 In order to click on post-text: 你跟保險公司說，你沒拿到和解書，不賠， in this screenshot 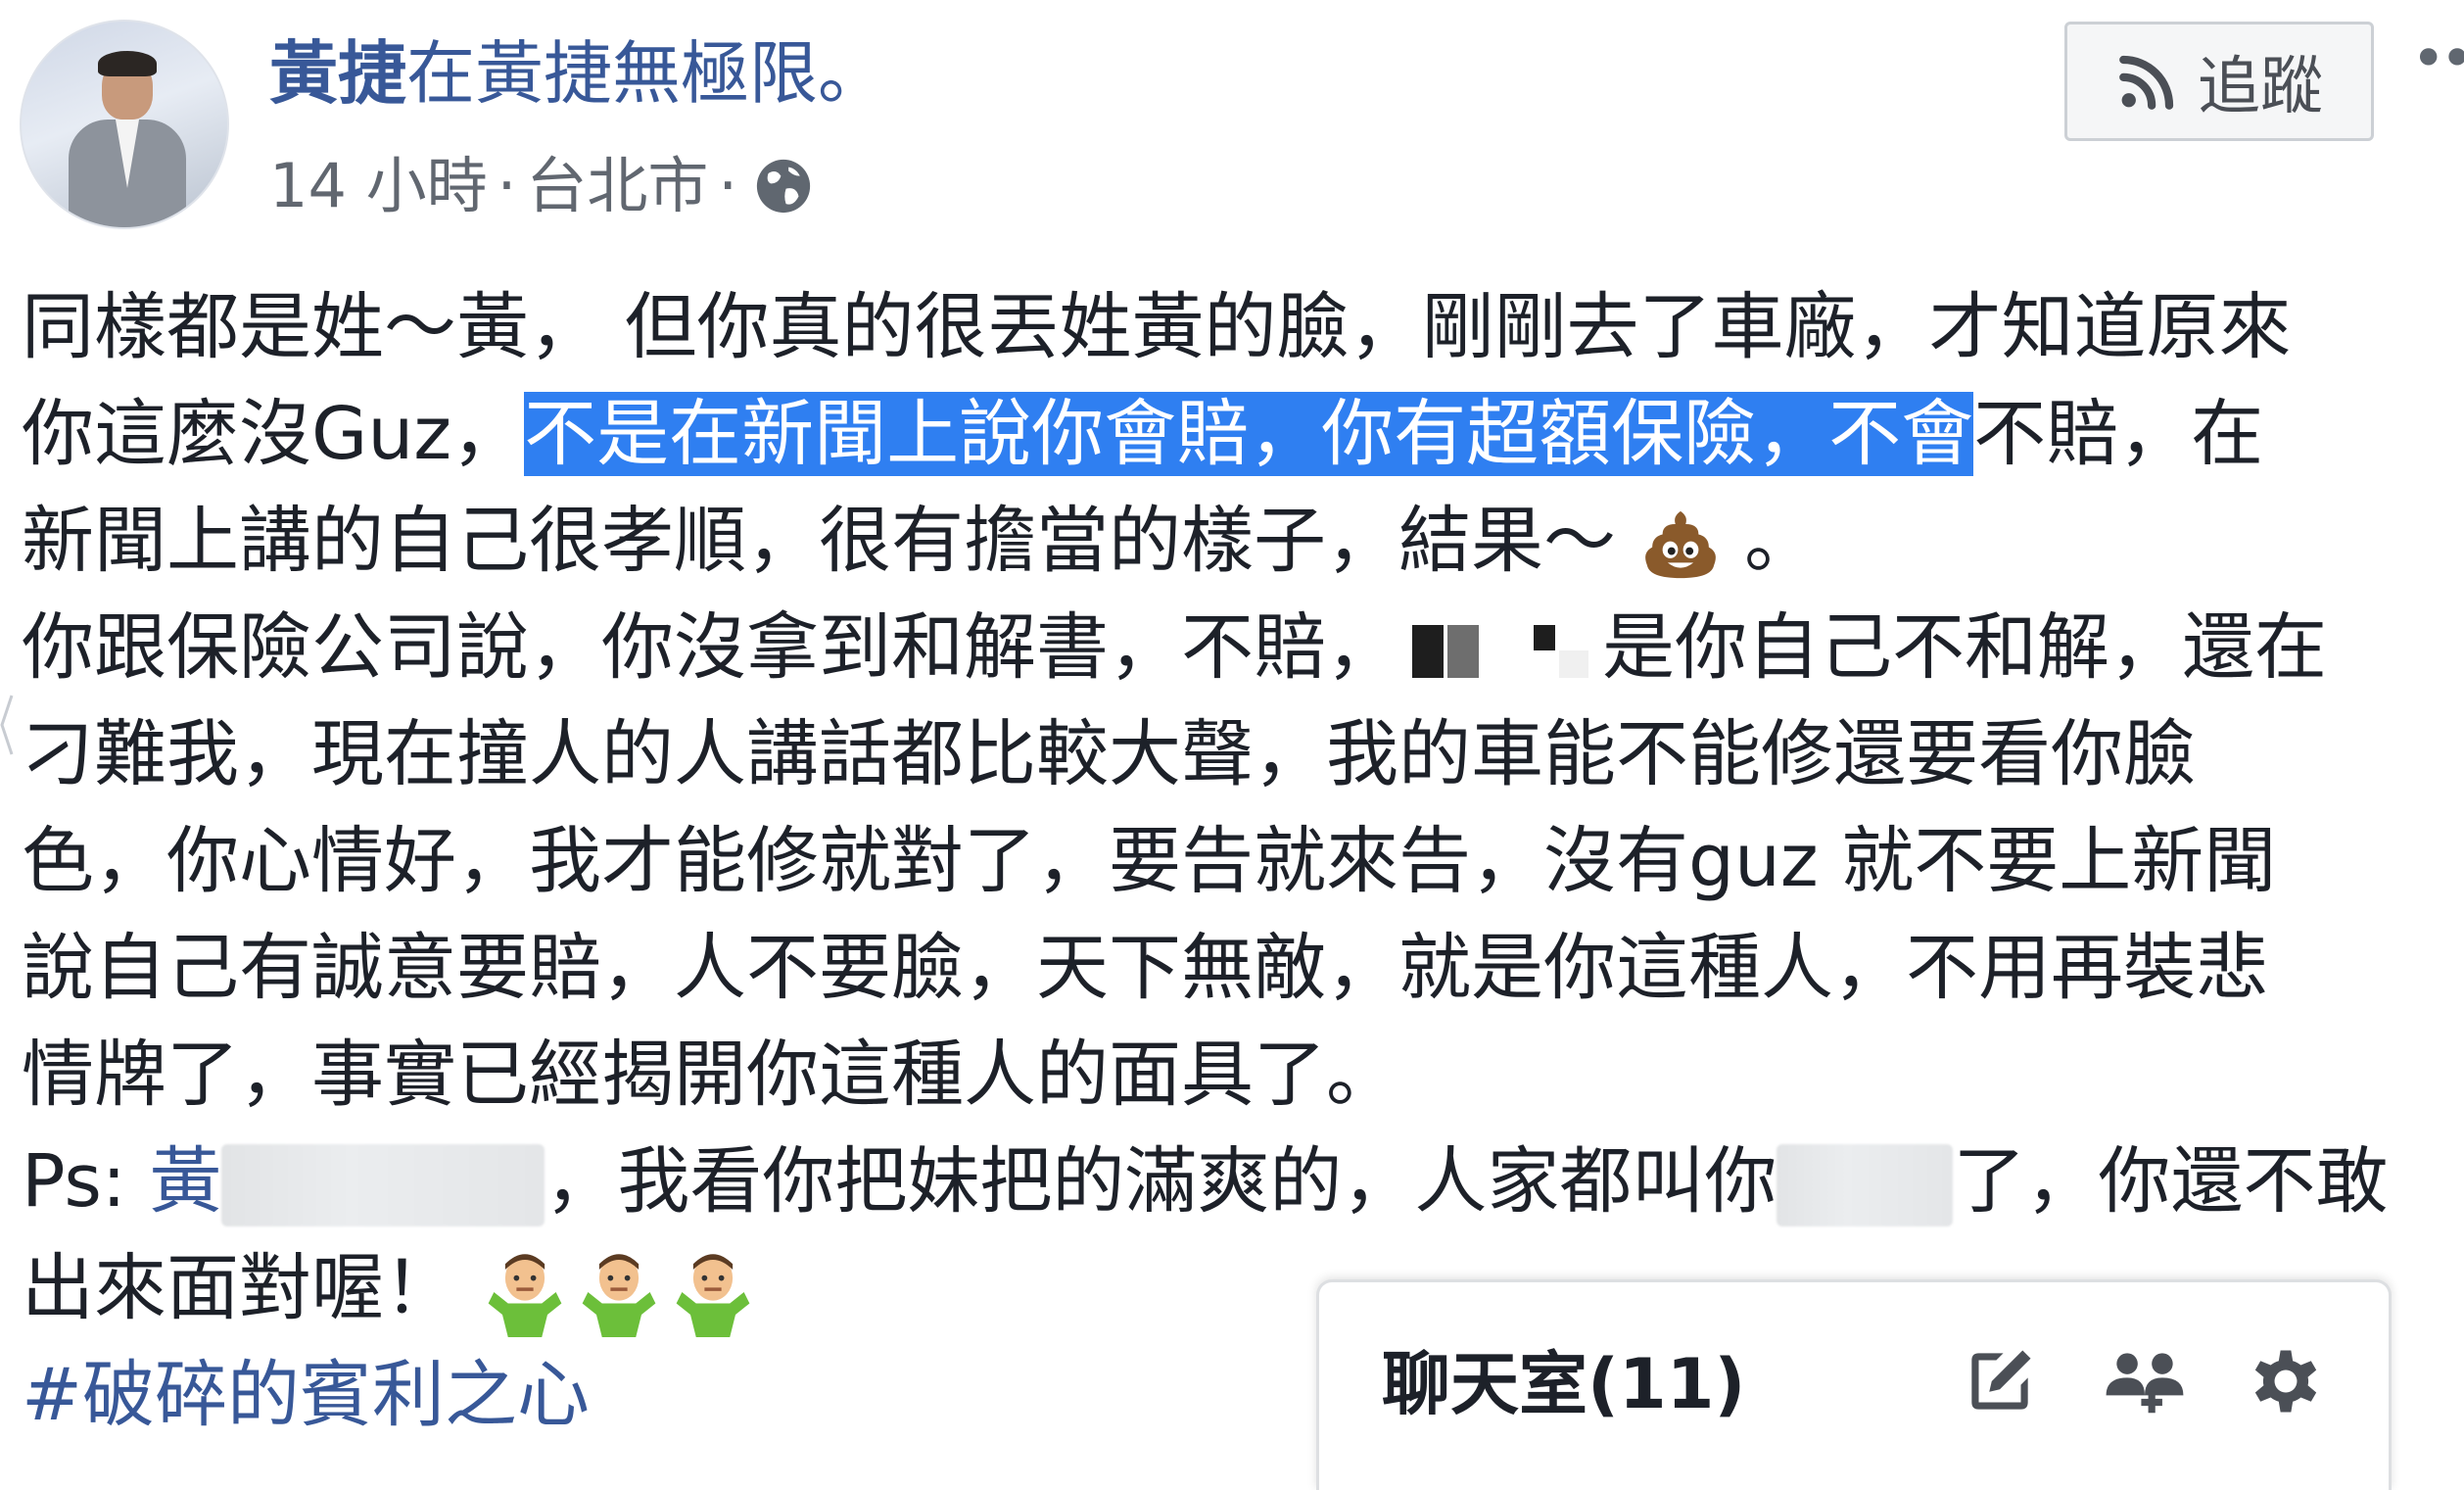, I will do `click(710, 647)`.